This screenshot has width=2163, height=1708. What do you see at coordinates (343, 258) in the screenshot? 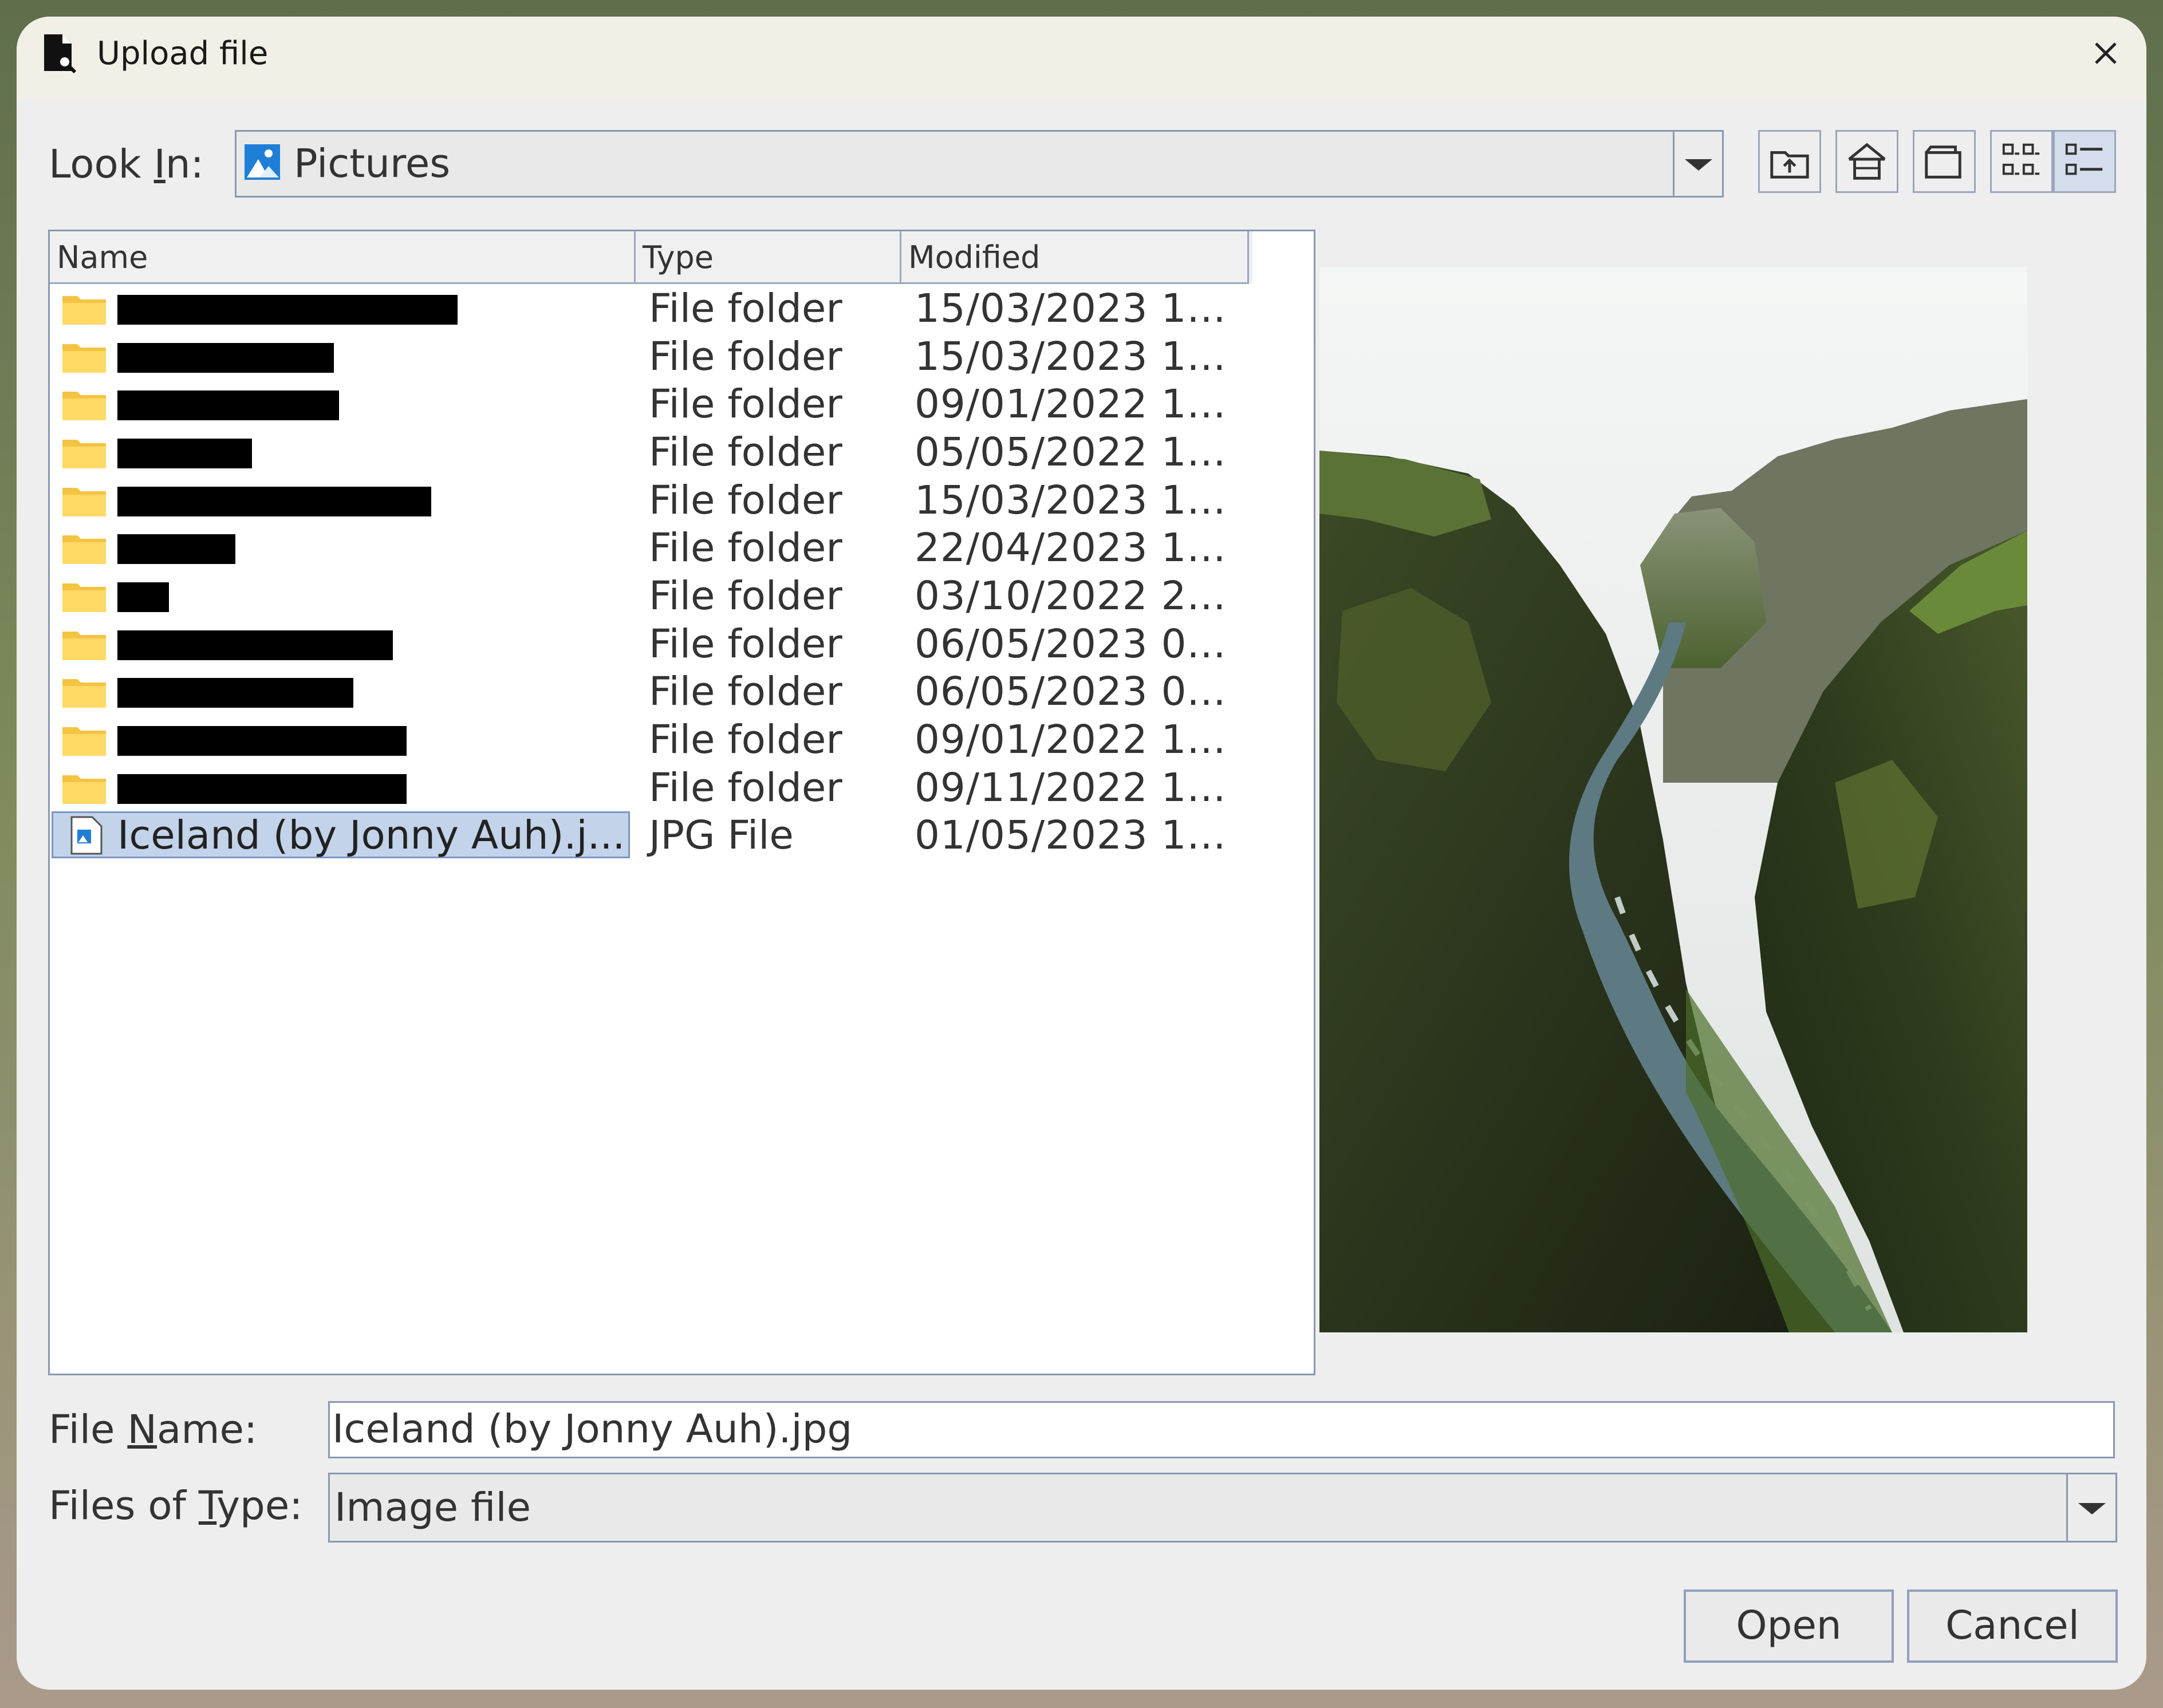
I see `column-header-name: Name` at bounding box center [343, 258].